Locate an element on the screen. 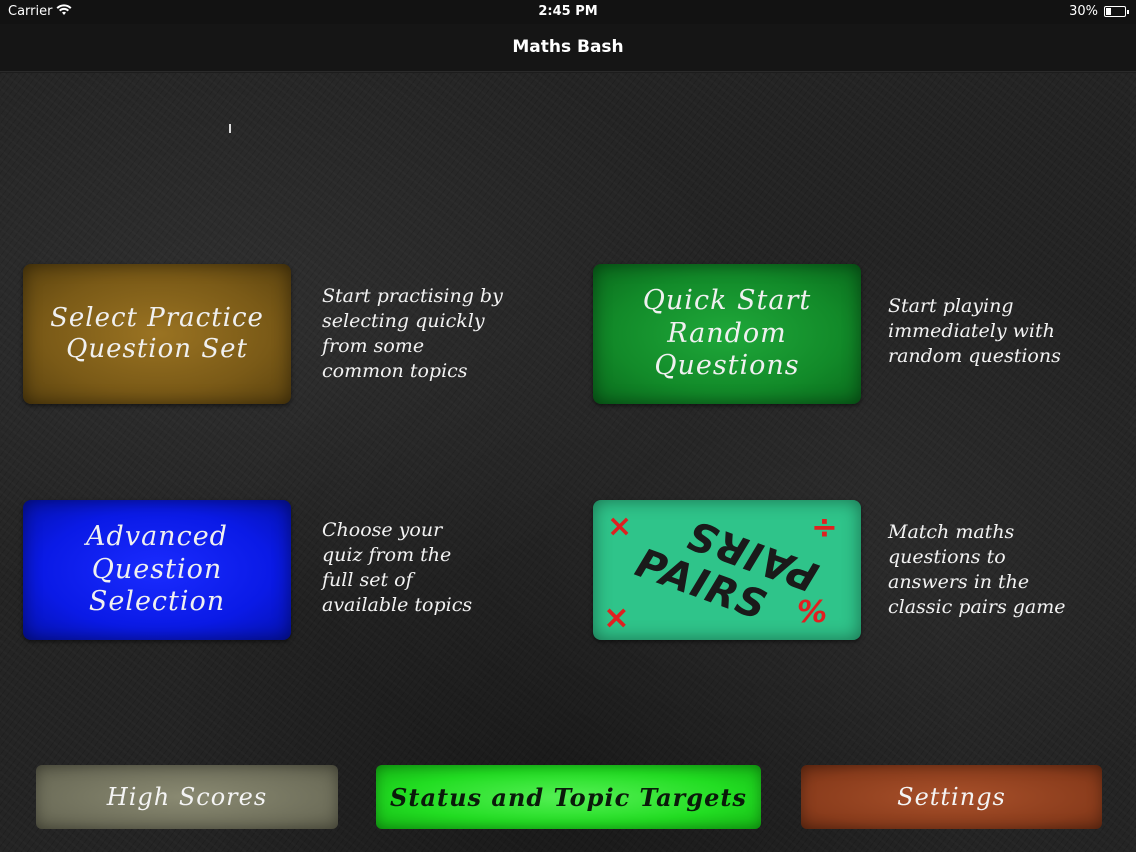  clock: 2:45 PM is located at coordinates (568, 11).